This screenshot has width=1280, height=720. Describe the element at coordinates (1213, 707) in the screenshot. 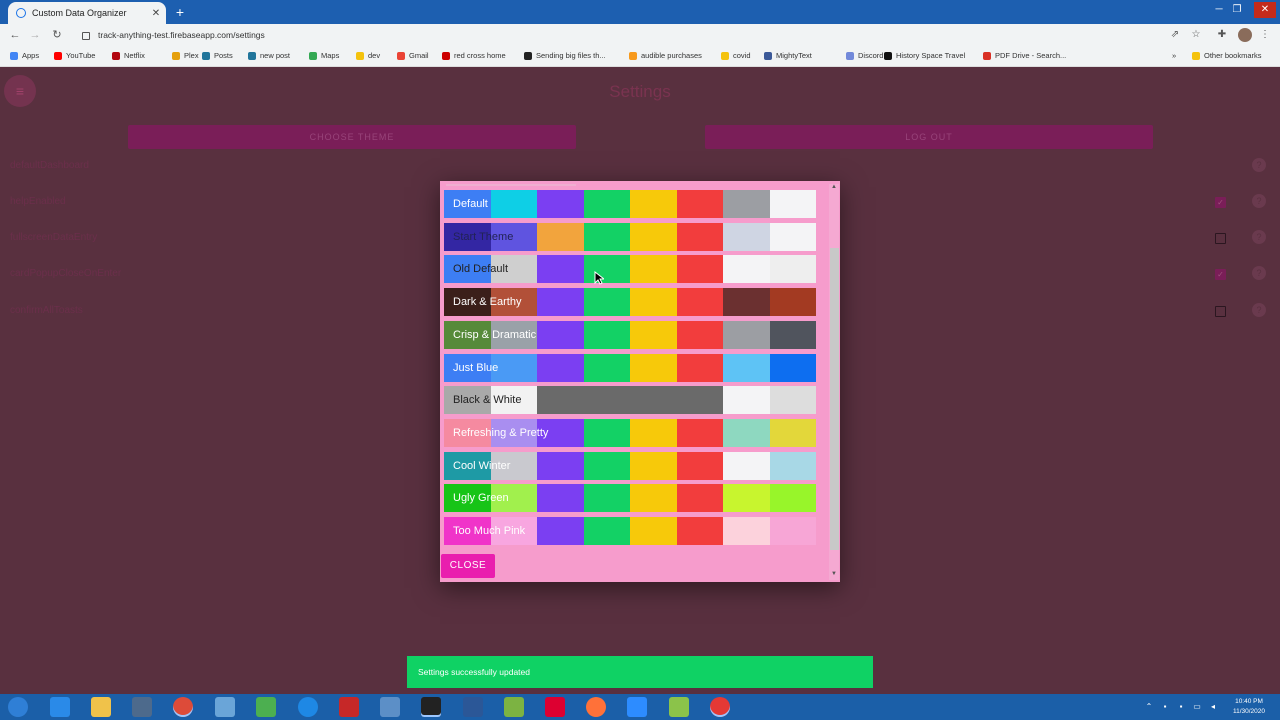

I see `volume-icon: ◂` at that location.